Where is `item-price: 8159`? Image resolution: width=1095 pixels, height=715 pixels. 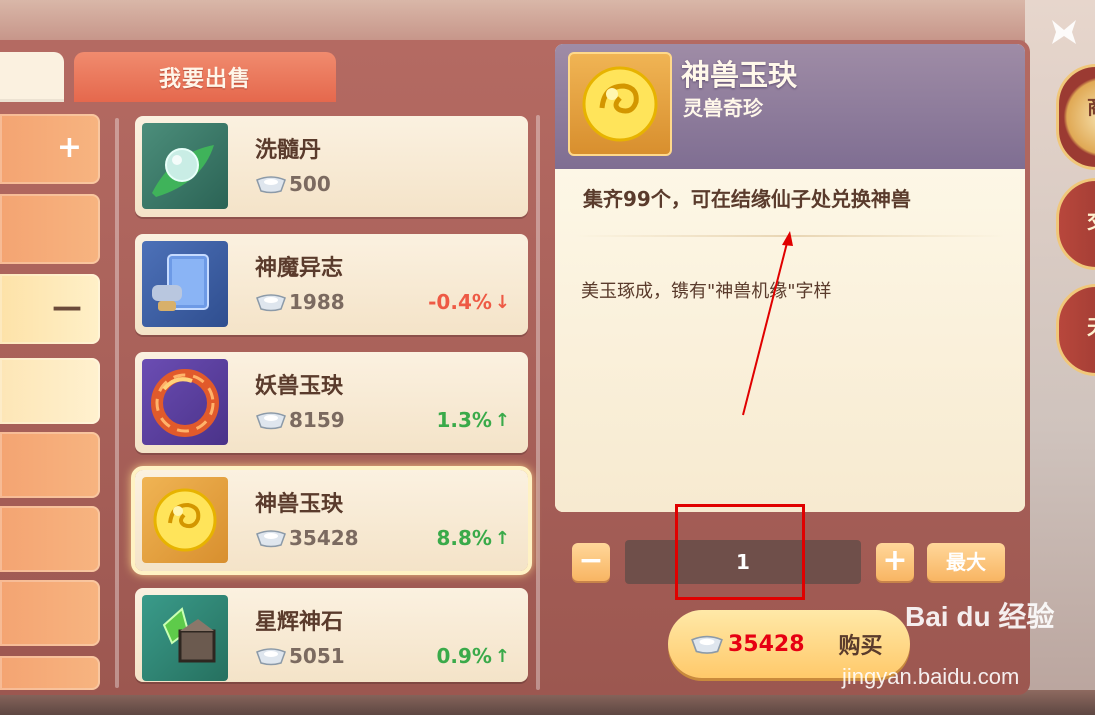 item-price: 8159 is located at coordinates (300, 420).